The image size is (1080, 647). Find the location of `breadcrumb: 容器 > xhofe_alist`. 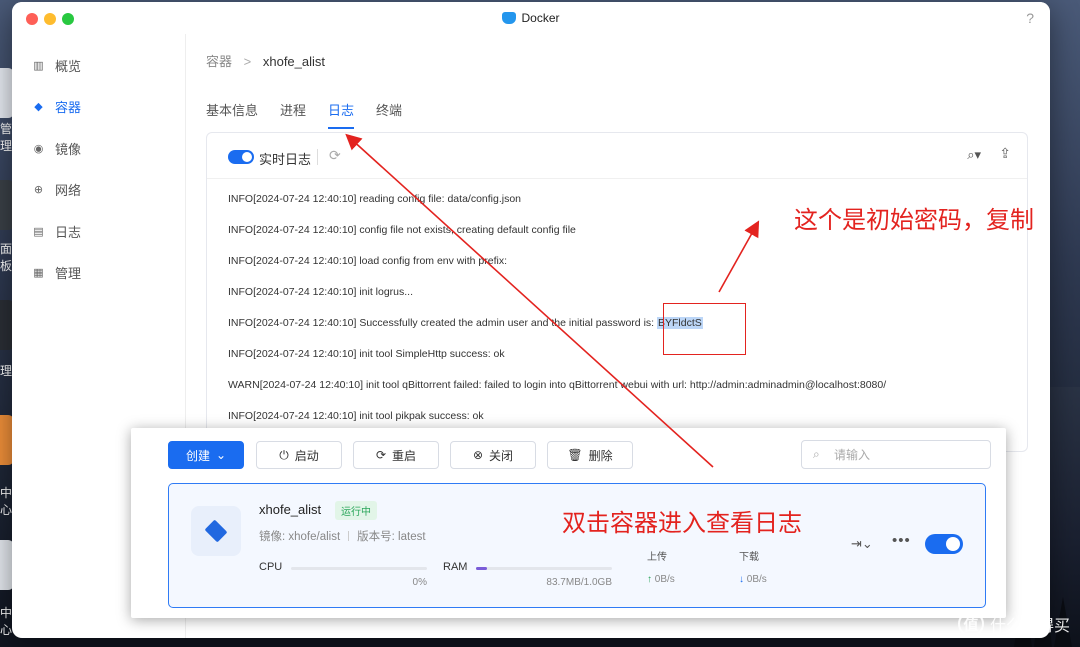

breadcrumb: 容器 > xhofe_alist is located at coordinates (265, 60).